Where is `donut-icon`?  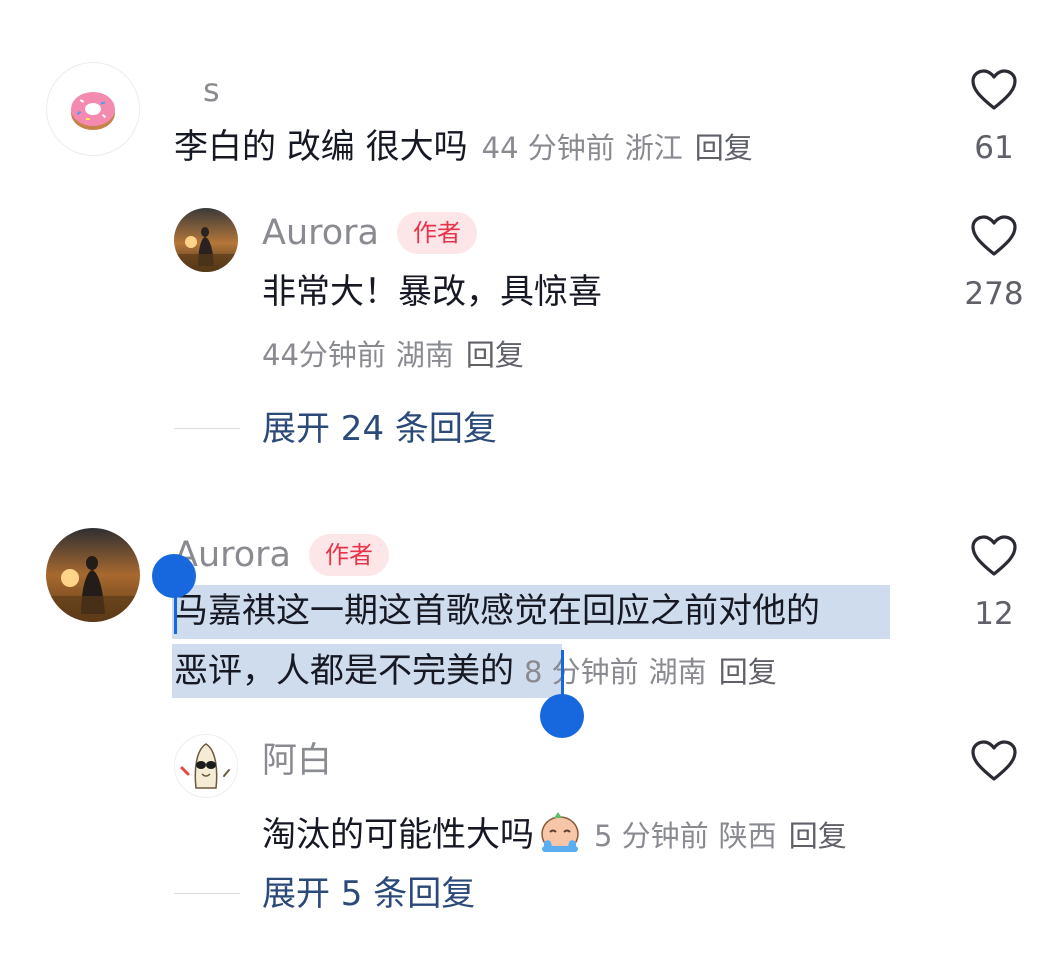
donut-icon is located at coordinates (93, 111).